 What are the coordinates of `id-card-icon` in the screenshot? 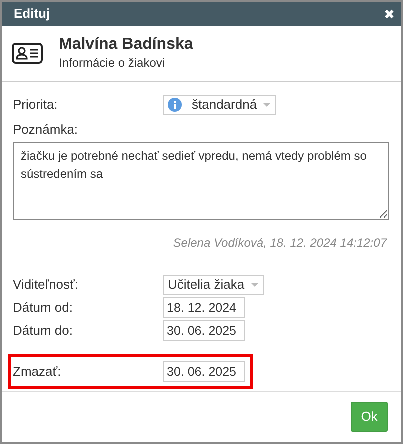 It's located at (27, 53).